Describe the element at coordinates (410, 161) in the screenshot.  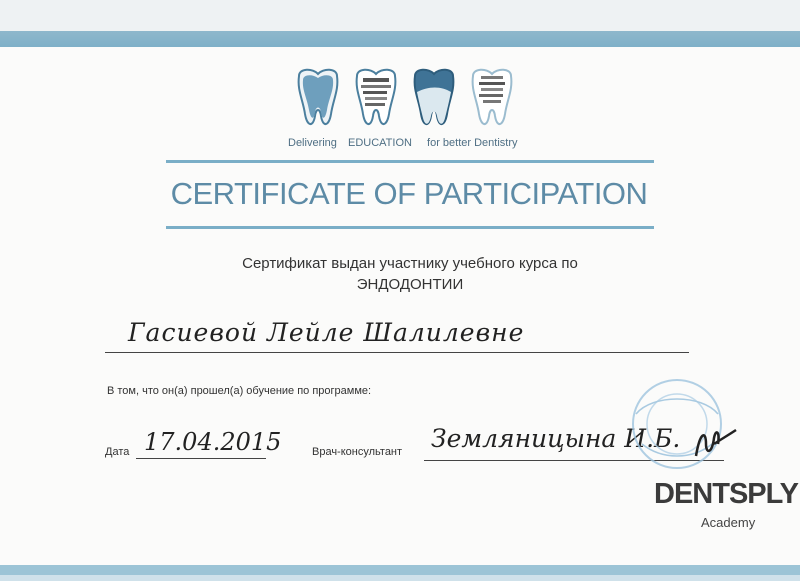
I see `title-rule-top` at that location.